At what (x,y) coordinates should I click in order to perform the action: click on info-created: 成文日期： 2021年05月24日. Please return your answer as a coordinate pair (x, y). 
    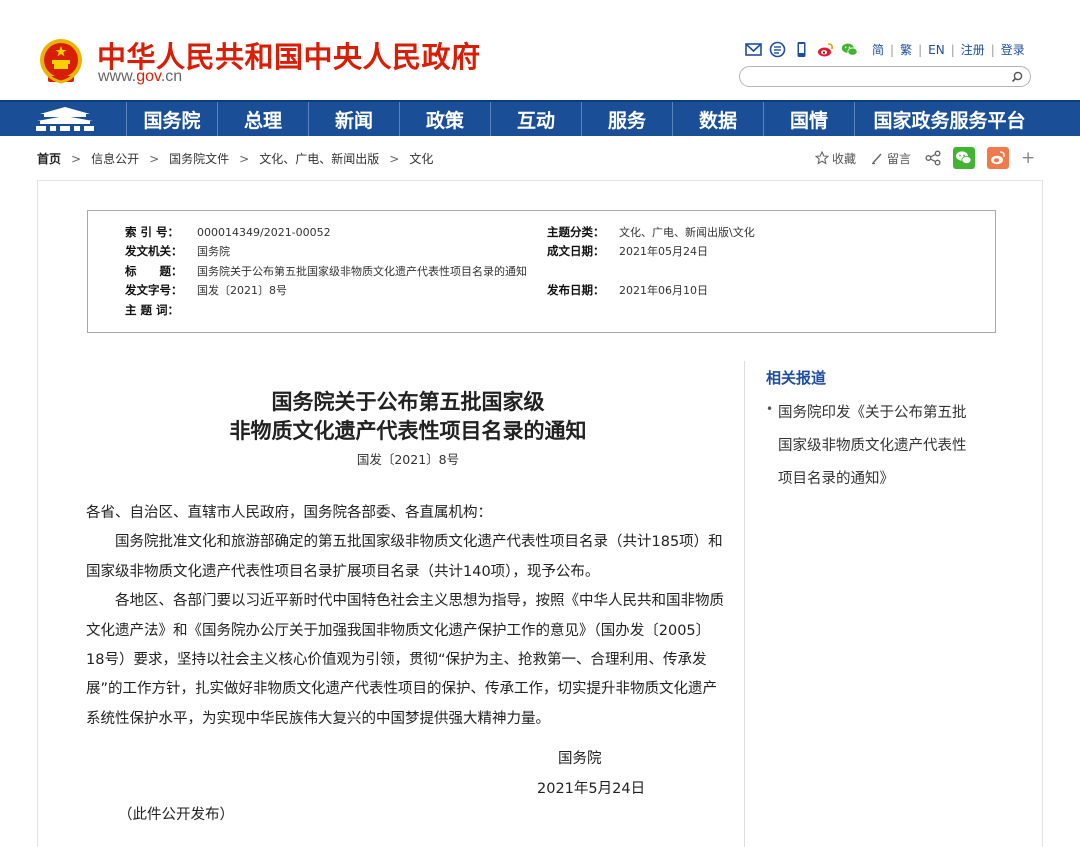
    Looking at the image, I should click on (627, 251).